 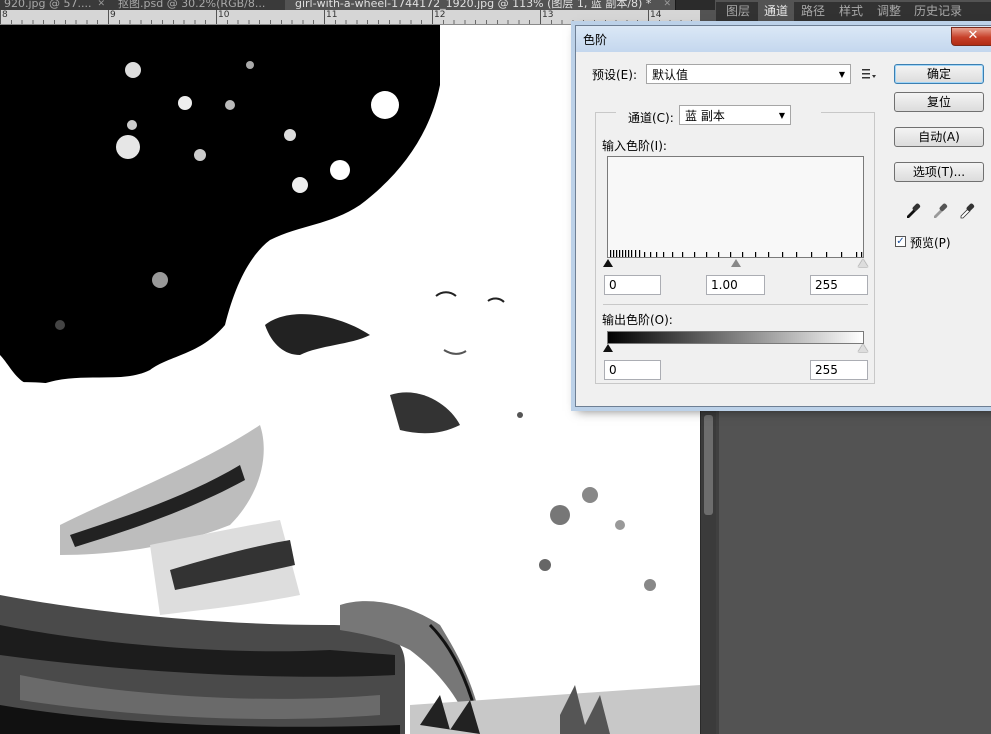 What do you see at coordinates (913, 210) in the screenshot?
I see `black-point-eyedropper-icon` at bounding box center [913, 210].